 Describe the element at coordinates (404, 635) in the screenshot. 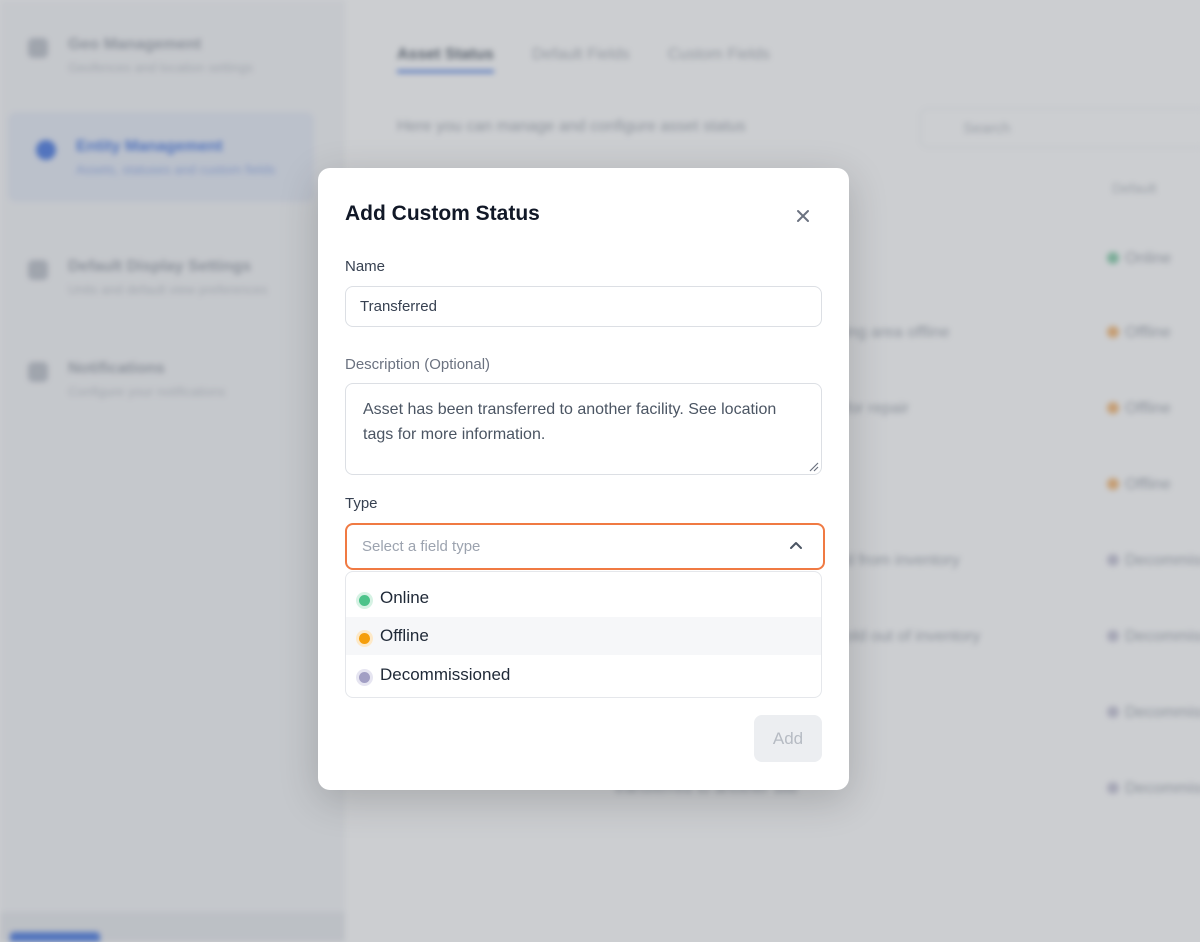

I see `type-option-label: Offline` at that location.